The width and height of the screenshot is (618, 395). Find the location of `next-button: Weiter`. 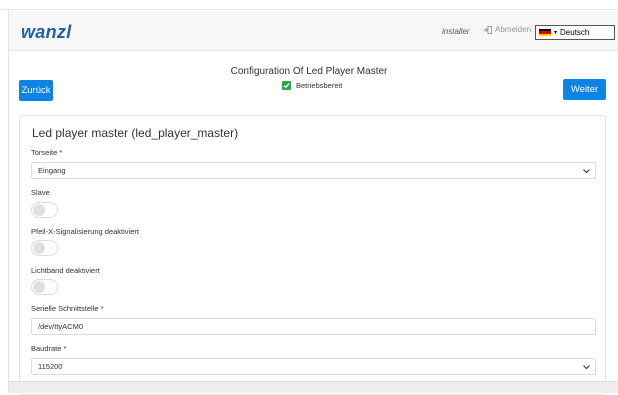

next-button: Weiter is located at coordinates (584, 89).